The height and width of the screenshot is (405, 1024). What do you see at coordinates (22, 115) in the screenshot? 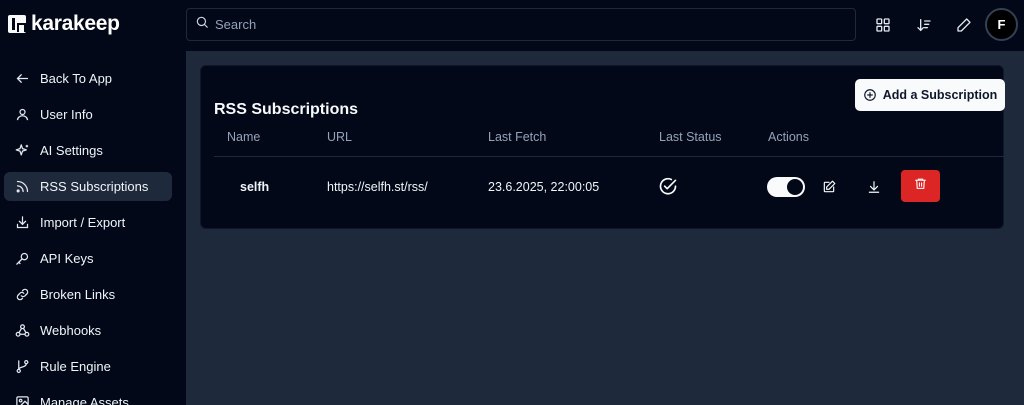
I see `user-icon` at bounding box center [22, 115].